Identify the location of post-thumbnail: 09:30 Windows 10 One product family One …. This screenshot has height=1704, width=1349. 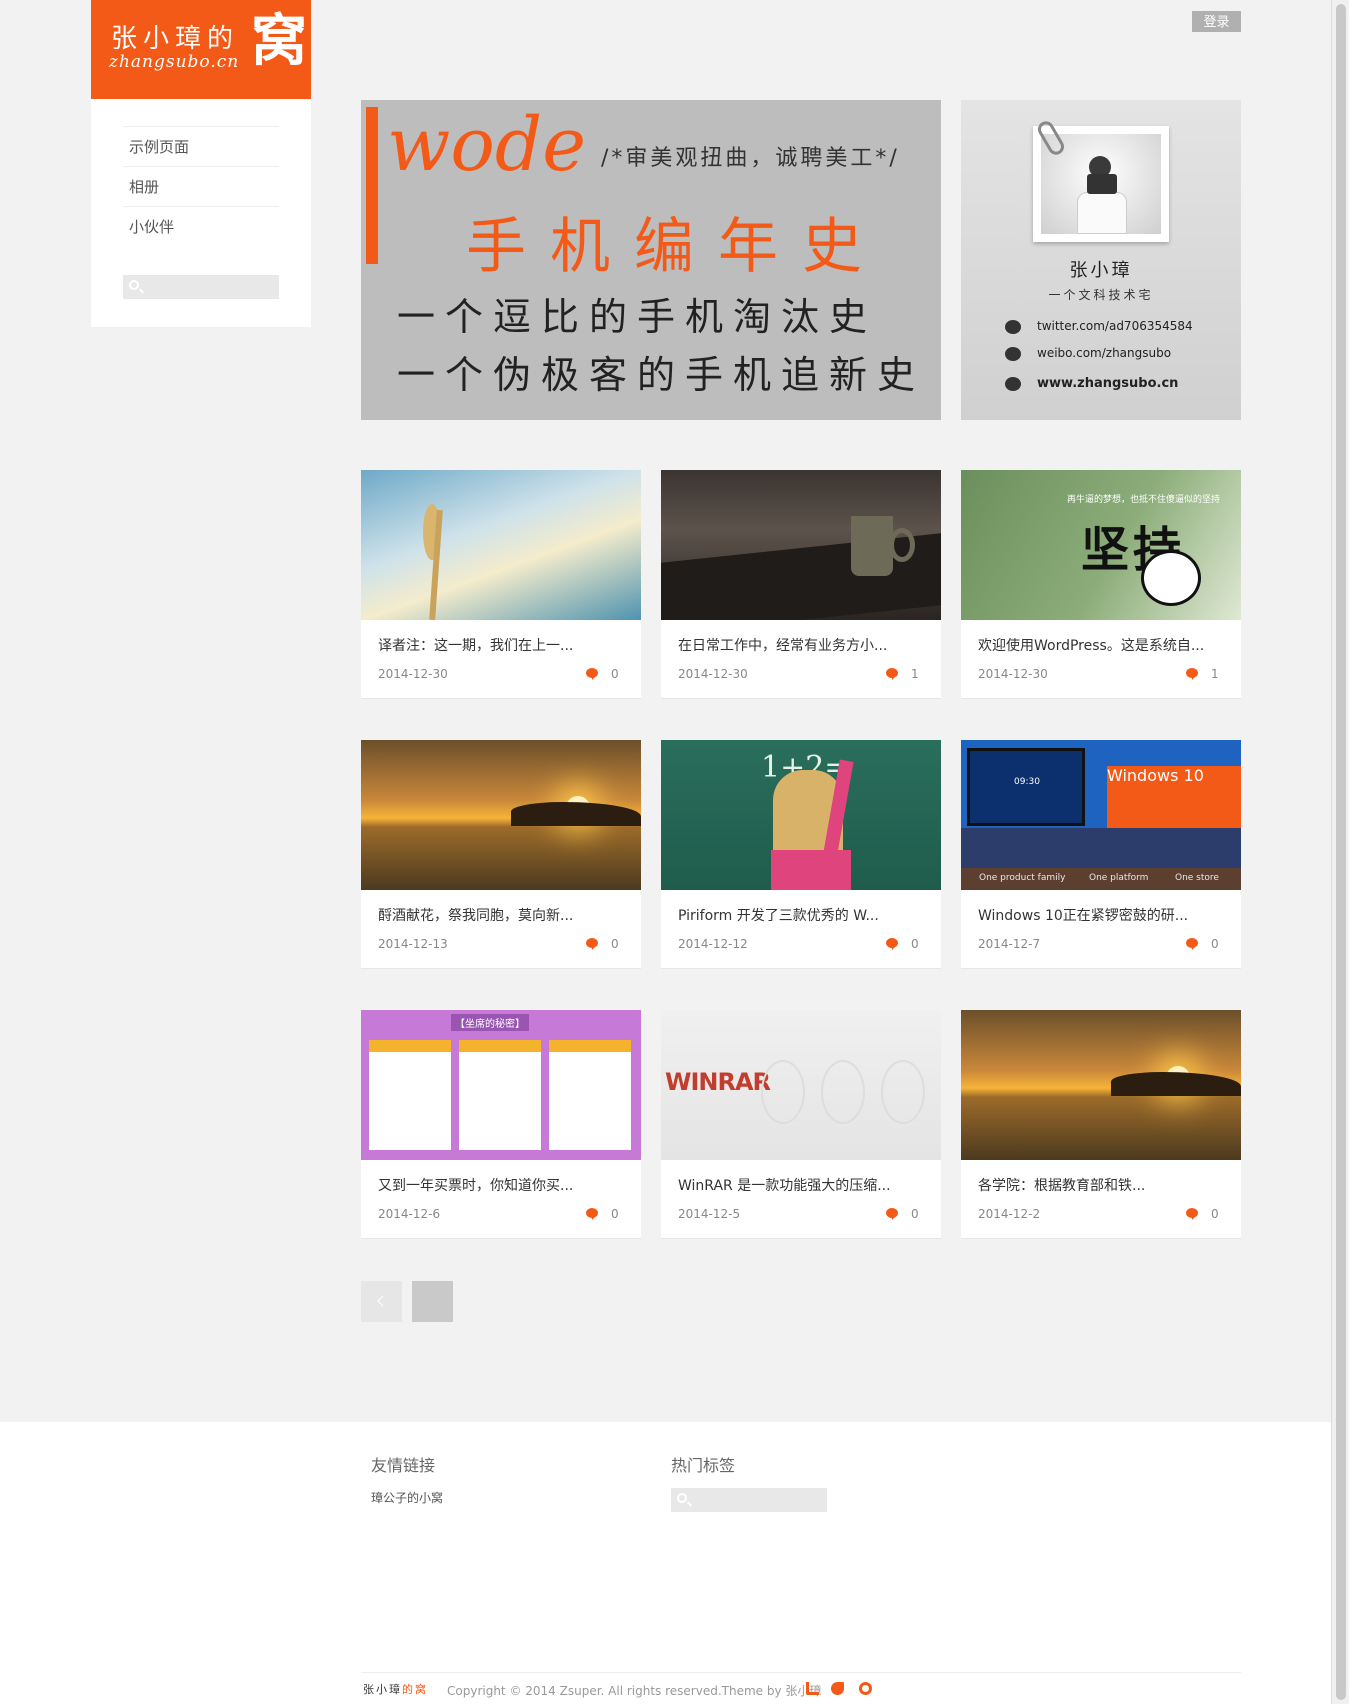
(1101, 815).